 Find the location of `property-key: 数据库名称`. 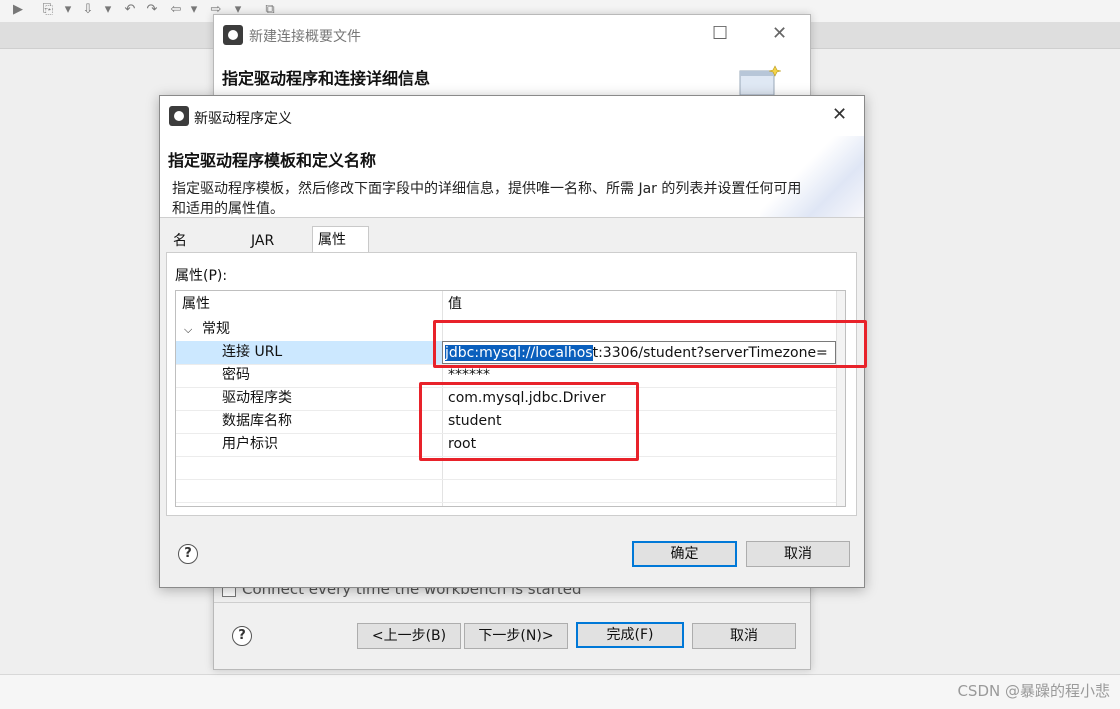

property-key: 数据库名称 is located at coordinates (257, 421).